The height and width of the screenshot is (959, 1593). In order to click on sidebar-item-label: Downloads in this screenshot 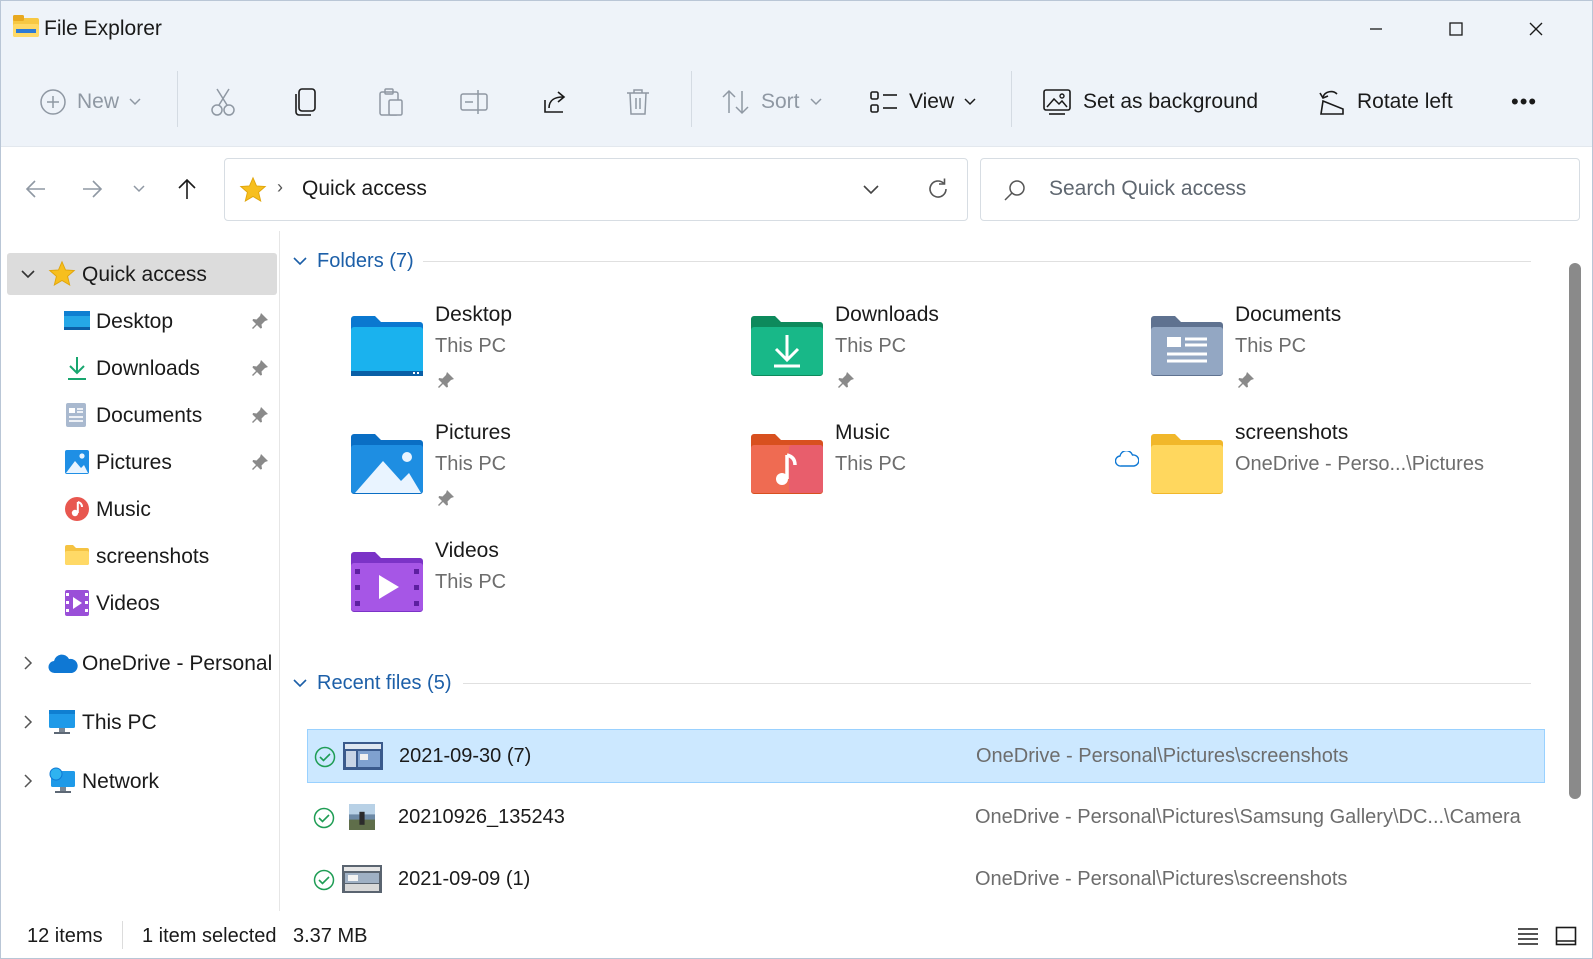, I will do `click(148, 368)`.